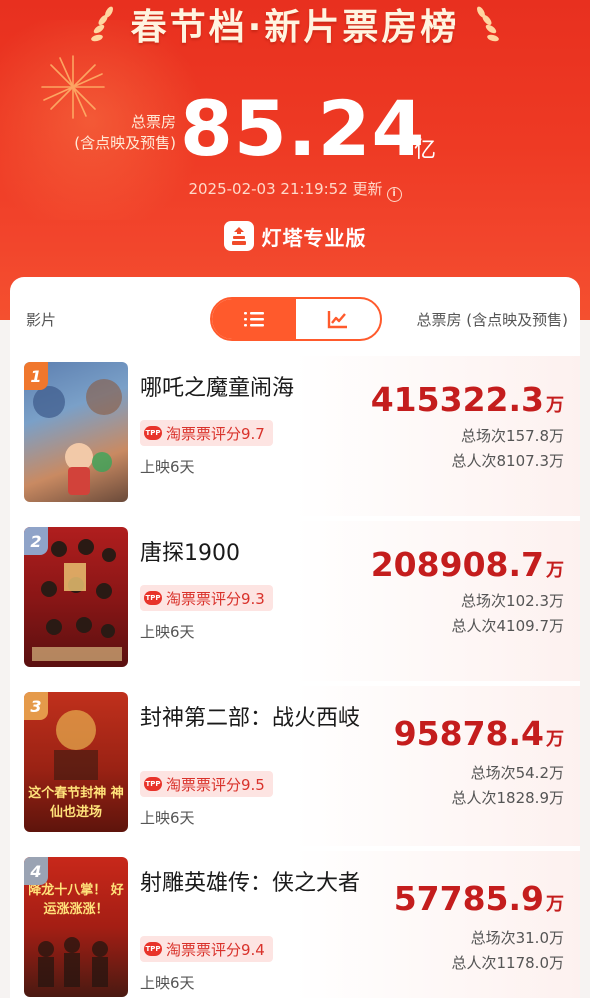  I want to click on total-admissions: 总人次8107.3万, so click(508, 461).